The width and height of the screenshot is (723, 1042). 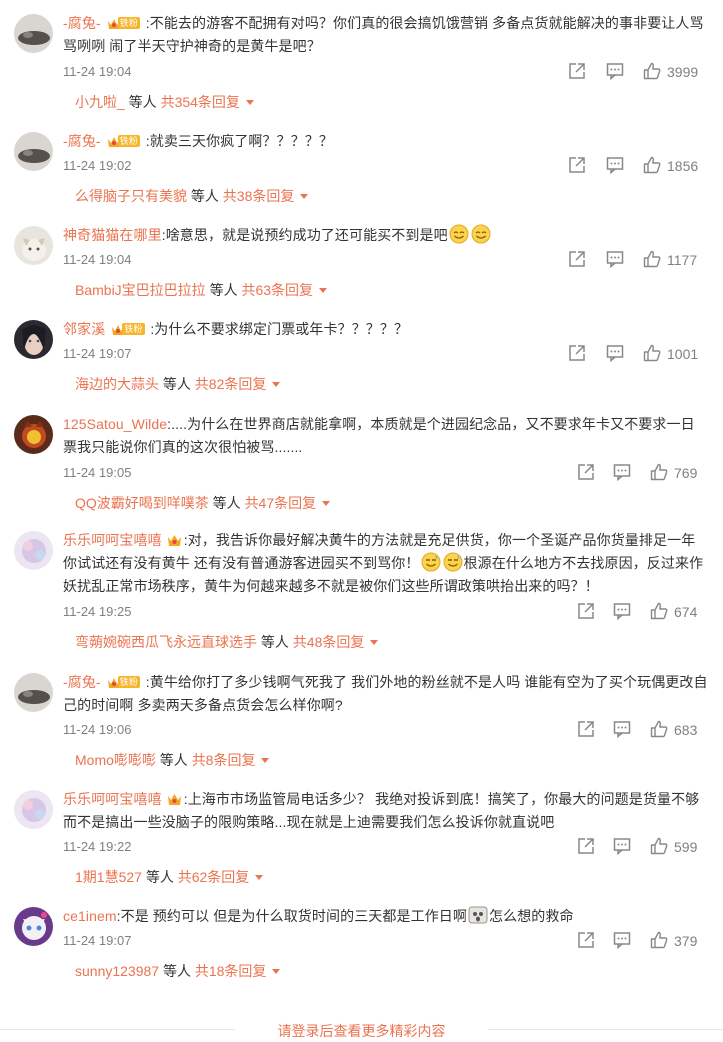 I want to click on reply-count: 共47条回复, so click(x=281, y=503).